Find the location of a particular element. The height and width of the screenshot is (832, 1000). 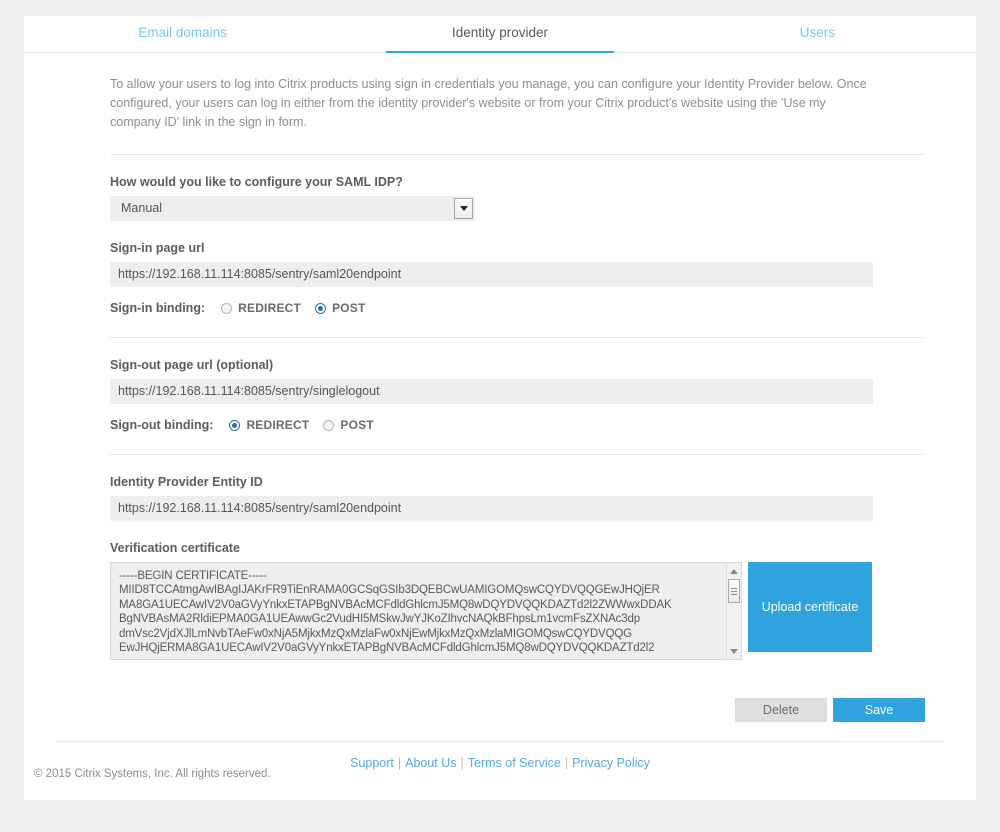

tab-identity-provider: Identity provider is located at coordinates (499, 34).